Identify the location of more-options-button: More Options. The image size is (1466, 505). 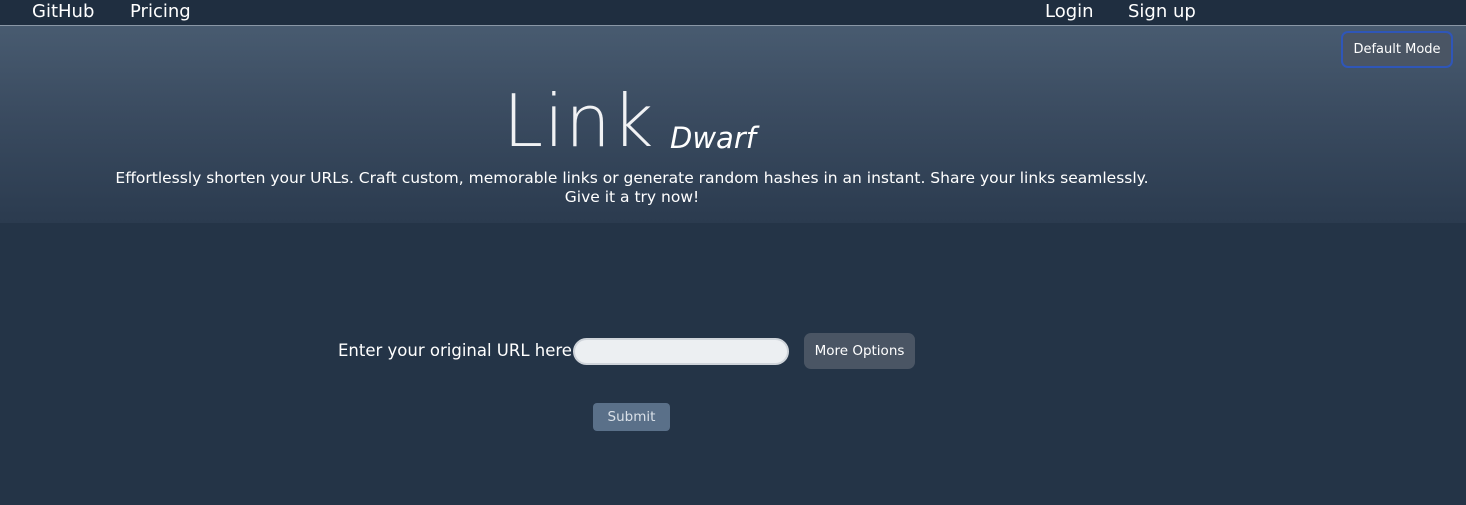
(859, 351).